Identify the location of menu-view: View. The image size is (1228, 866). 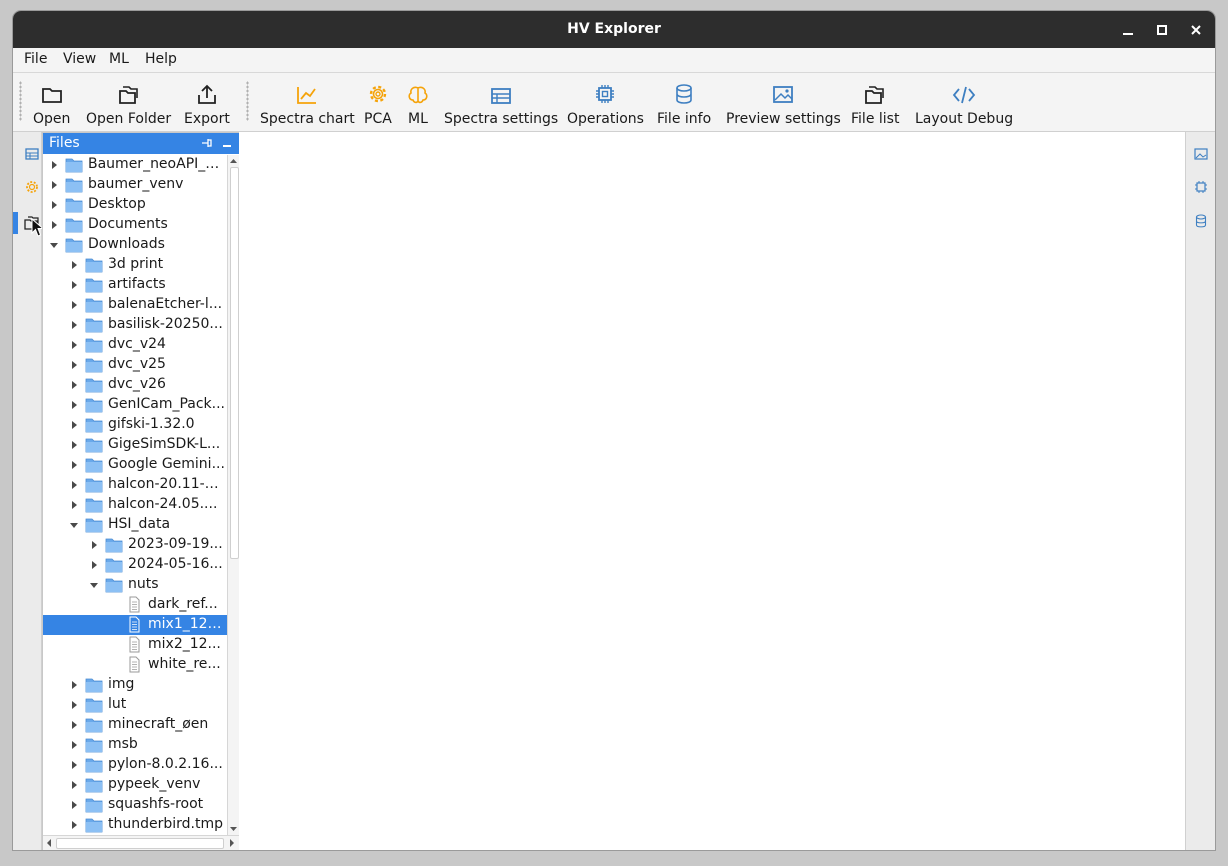
(79, 59).